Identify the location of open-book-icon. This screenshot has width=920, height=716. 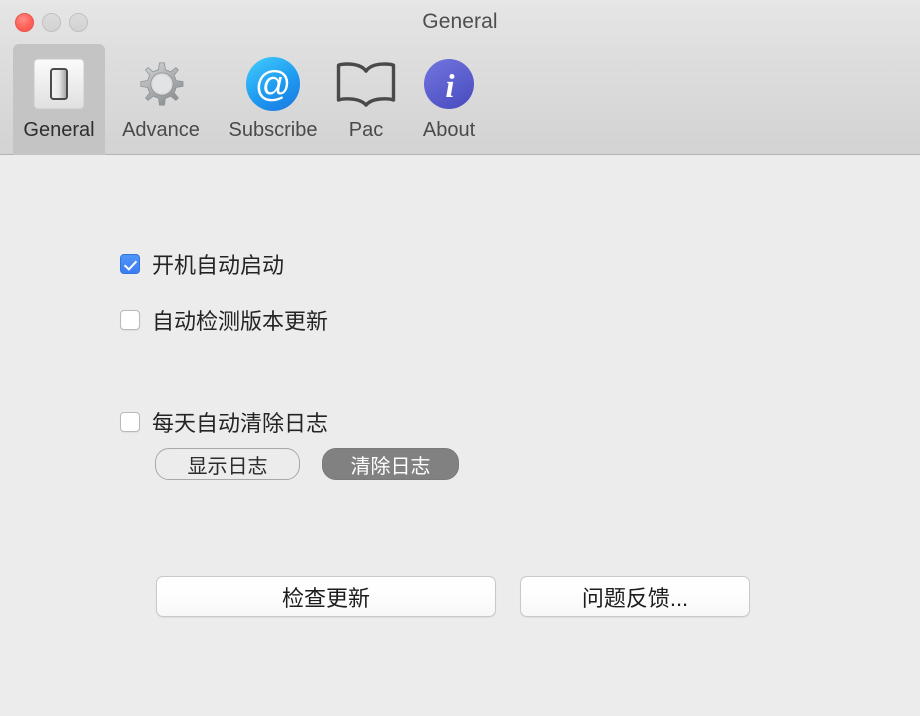
(366, 84).